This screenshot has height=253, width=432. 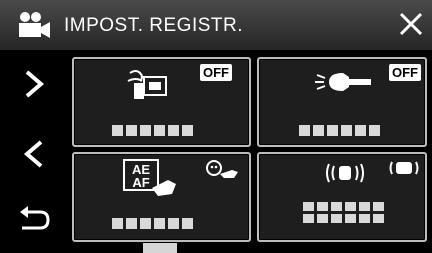 I want to click on svg-text: AF, so click(x=140, y=182).